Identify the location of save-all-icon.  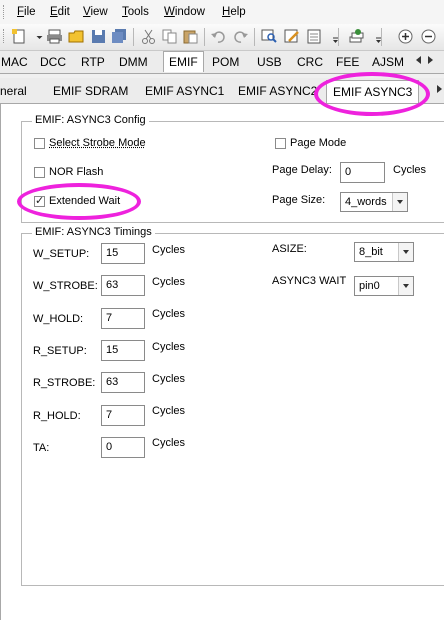
(119, 36).